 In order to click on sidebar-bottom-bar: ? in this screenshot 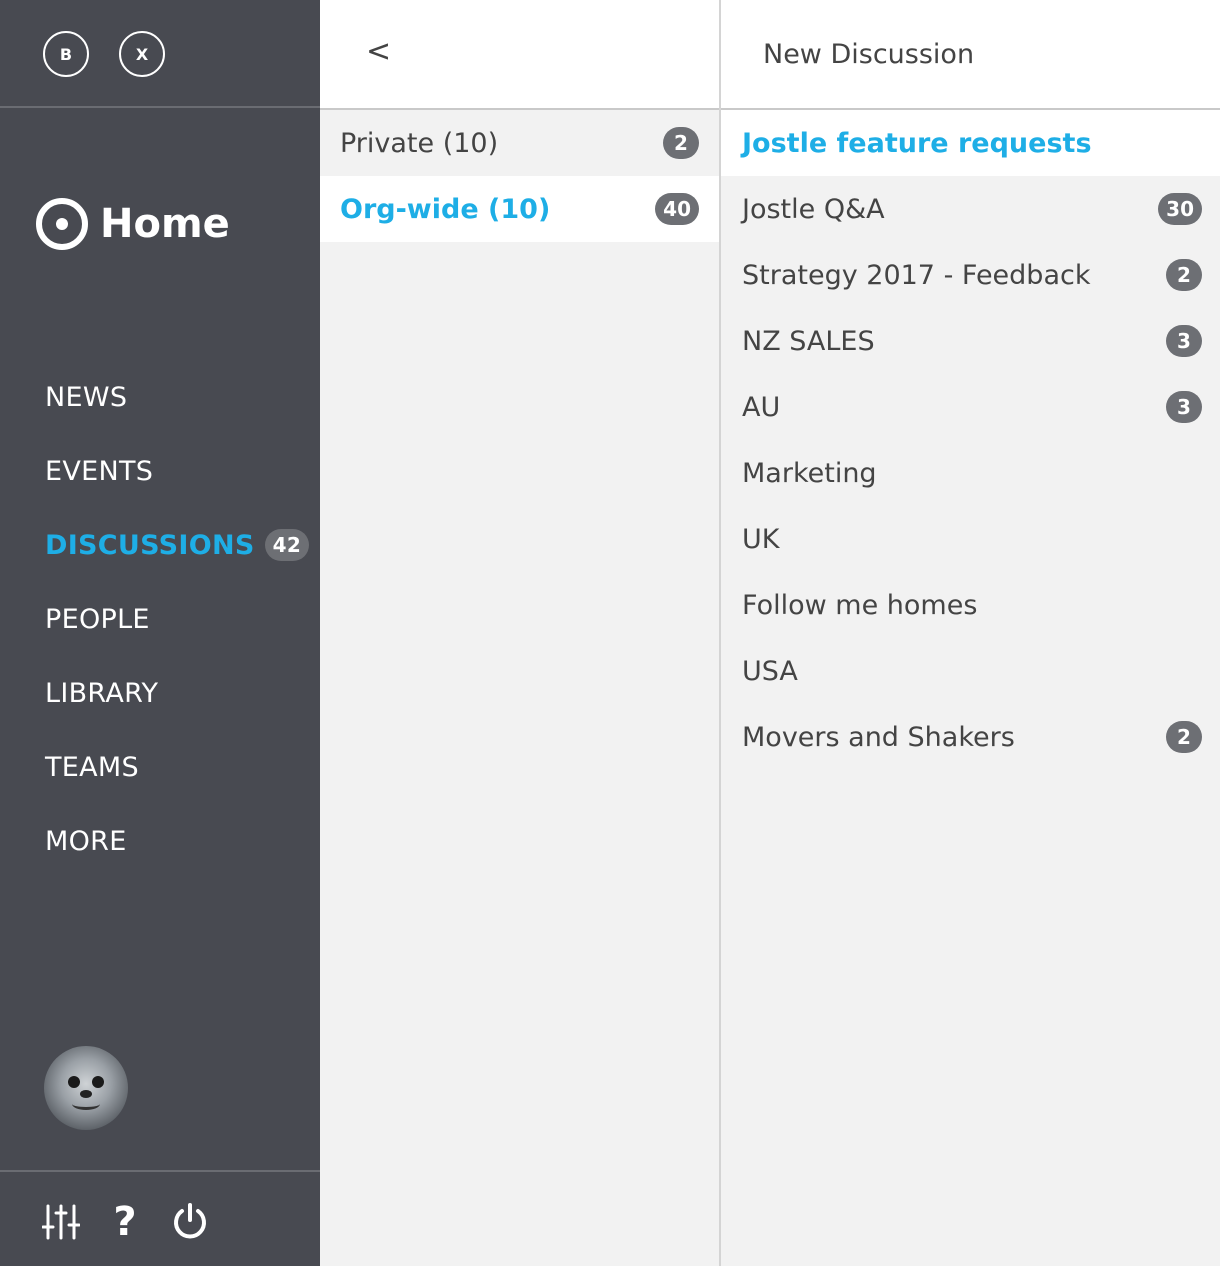, I will do `click(160, 1218)`.